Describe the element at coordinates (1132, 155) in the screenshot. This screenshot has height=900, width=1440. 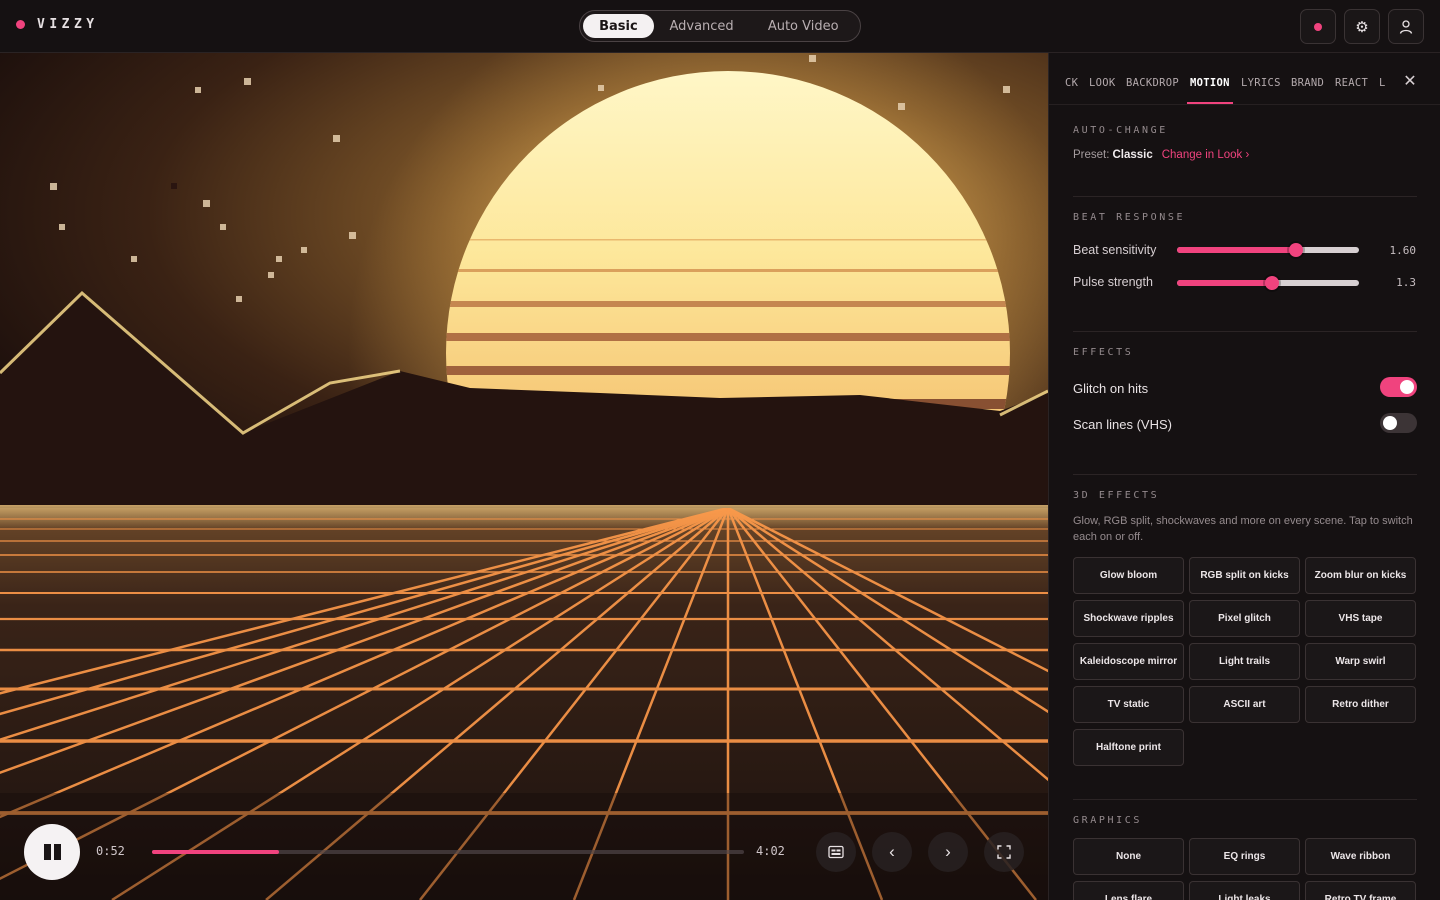
I see `preset-value: Classic` at that location.